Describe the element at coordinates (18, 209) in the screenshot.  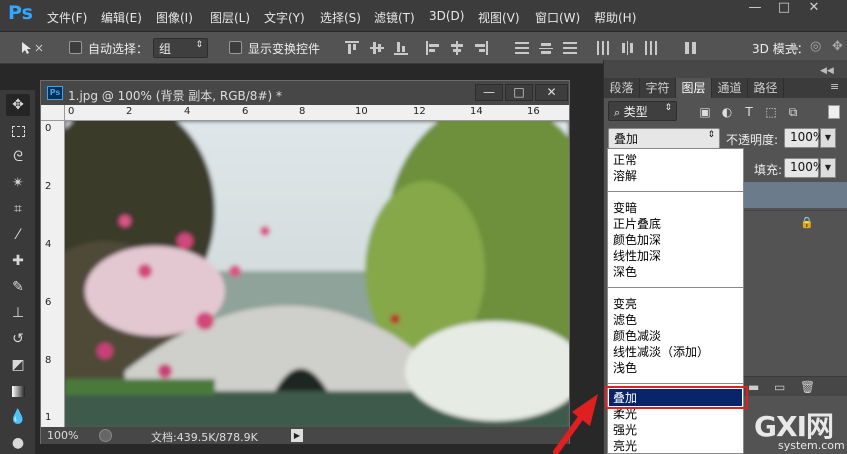
I see `crop-tool-icon: ⌗` at that location.